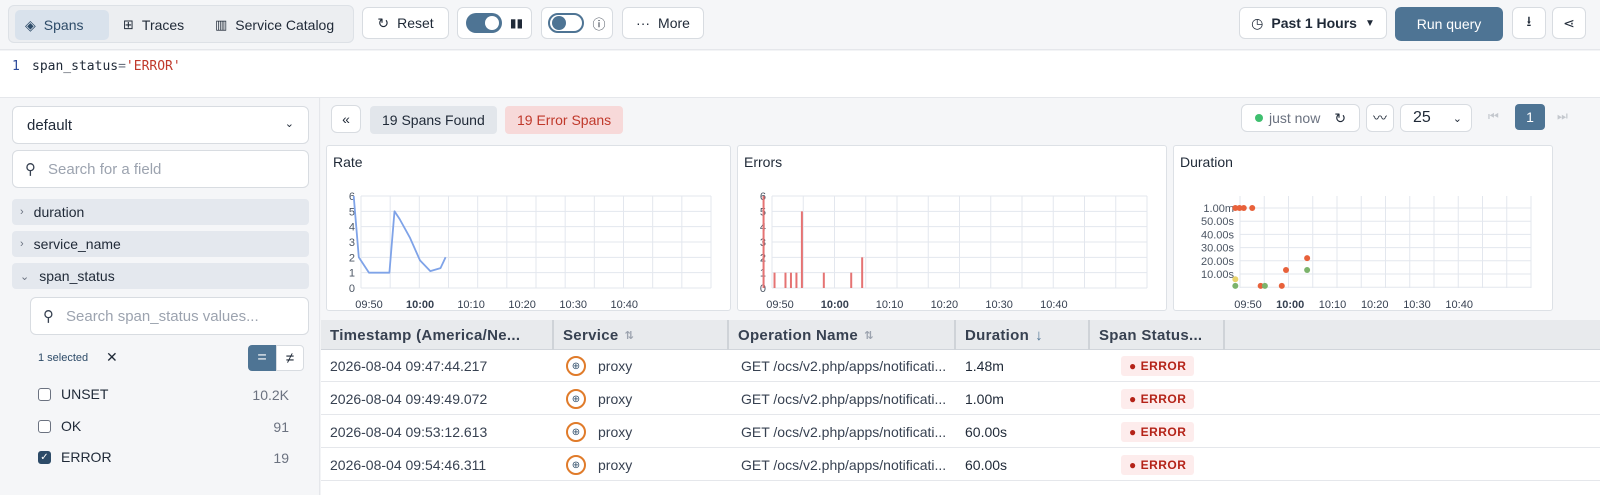  I want to click on rate-series-line, so click(399, 234).